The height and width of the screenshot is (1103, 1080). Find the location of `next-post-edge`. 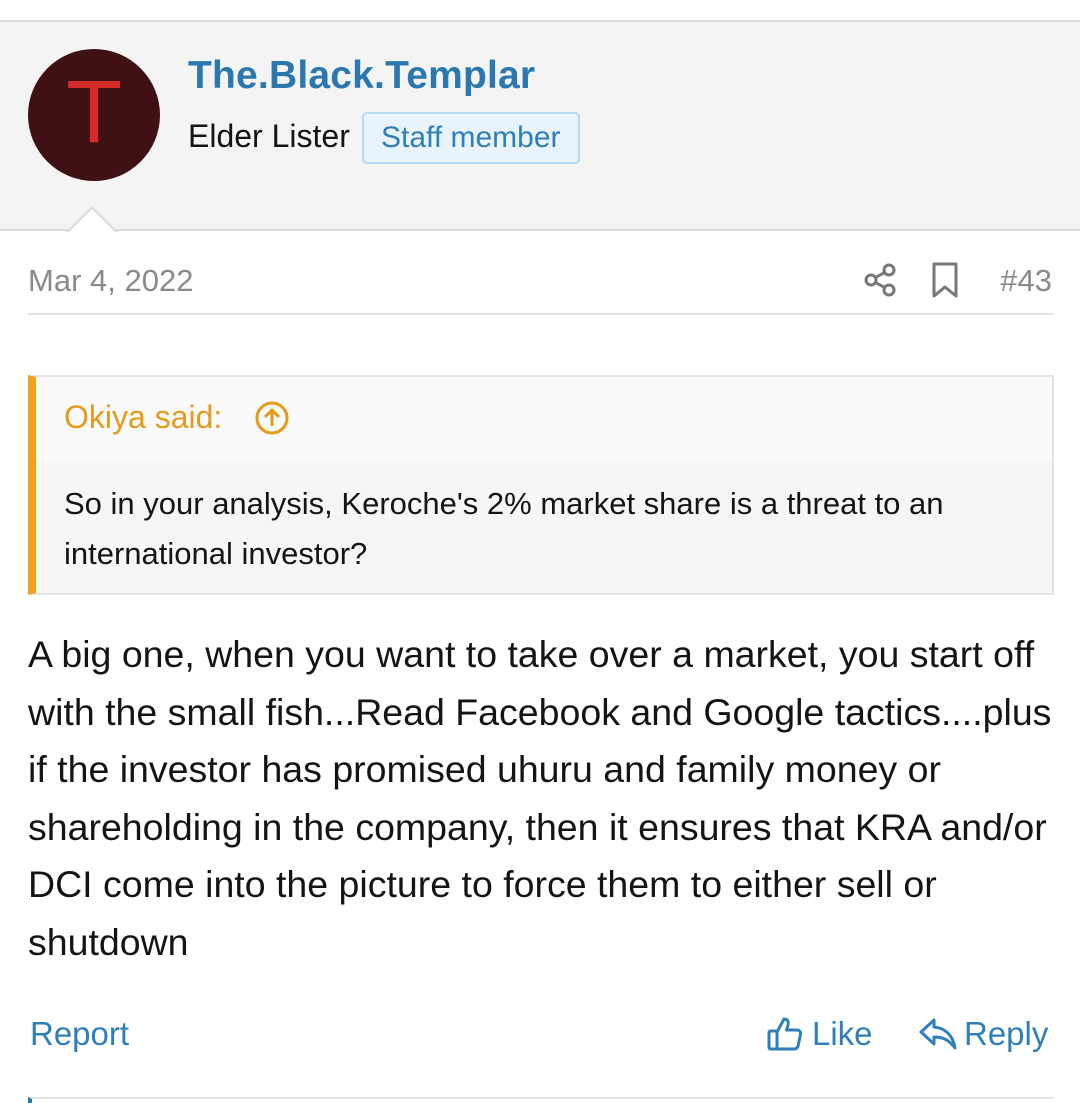

next-post-edge is located at coordinates (541, 1100).